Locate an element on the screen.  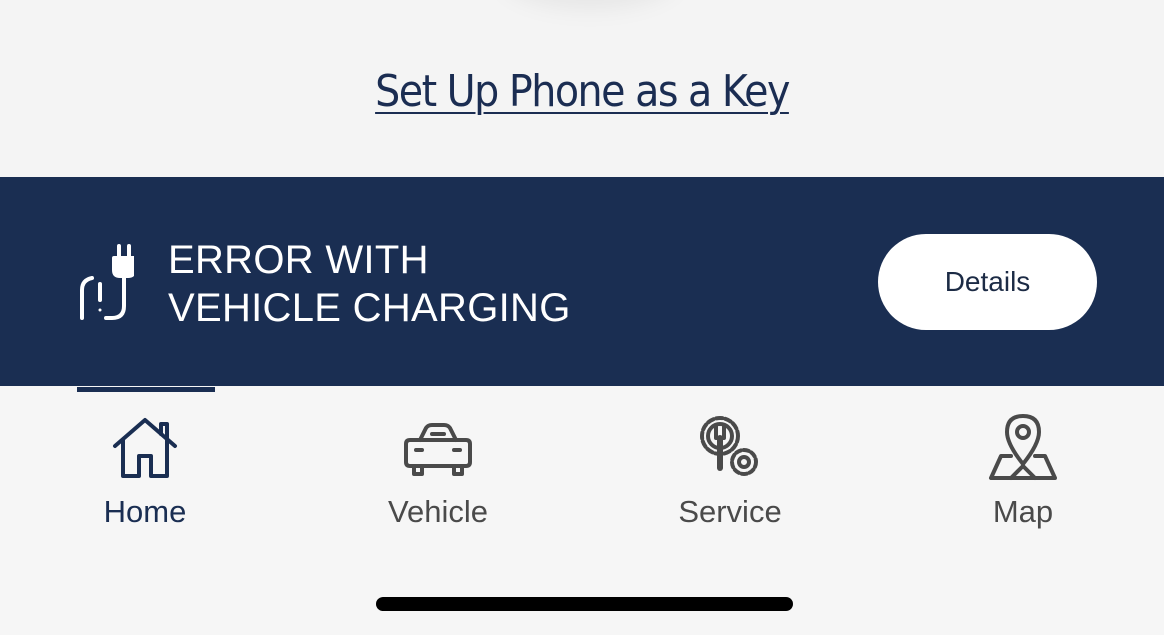
tab-vehicle: Vehicle is located at coordinates (438, 470).